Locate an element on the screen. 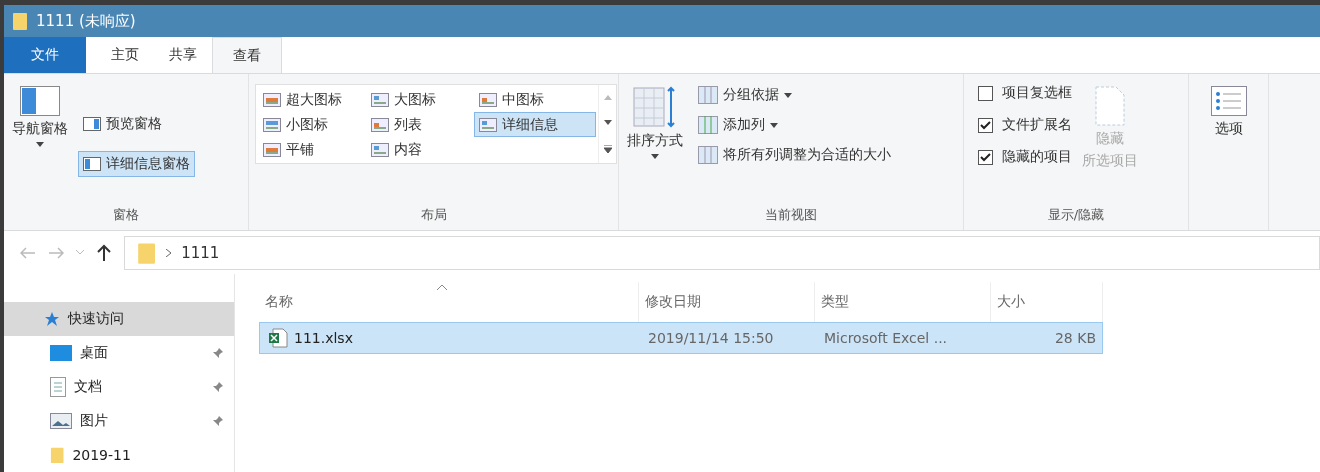  sort-ascending-icon is located at coordinates (442, 287).